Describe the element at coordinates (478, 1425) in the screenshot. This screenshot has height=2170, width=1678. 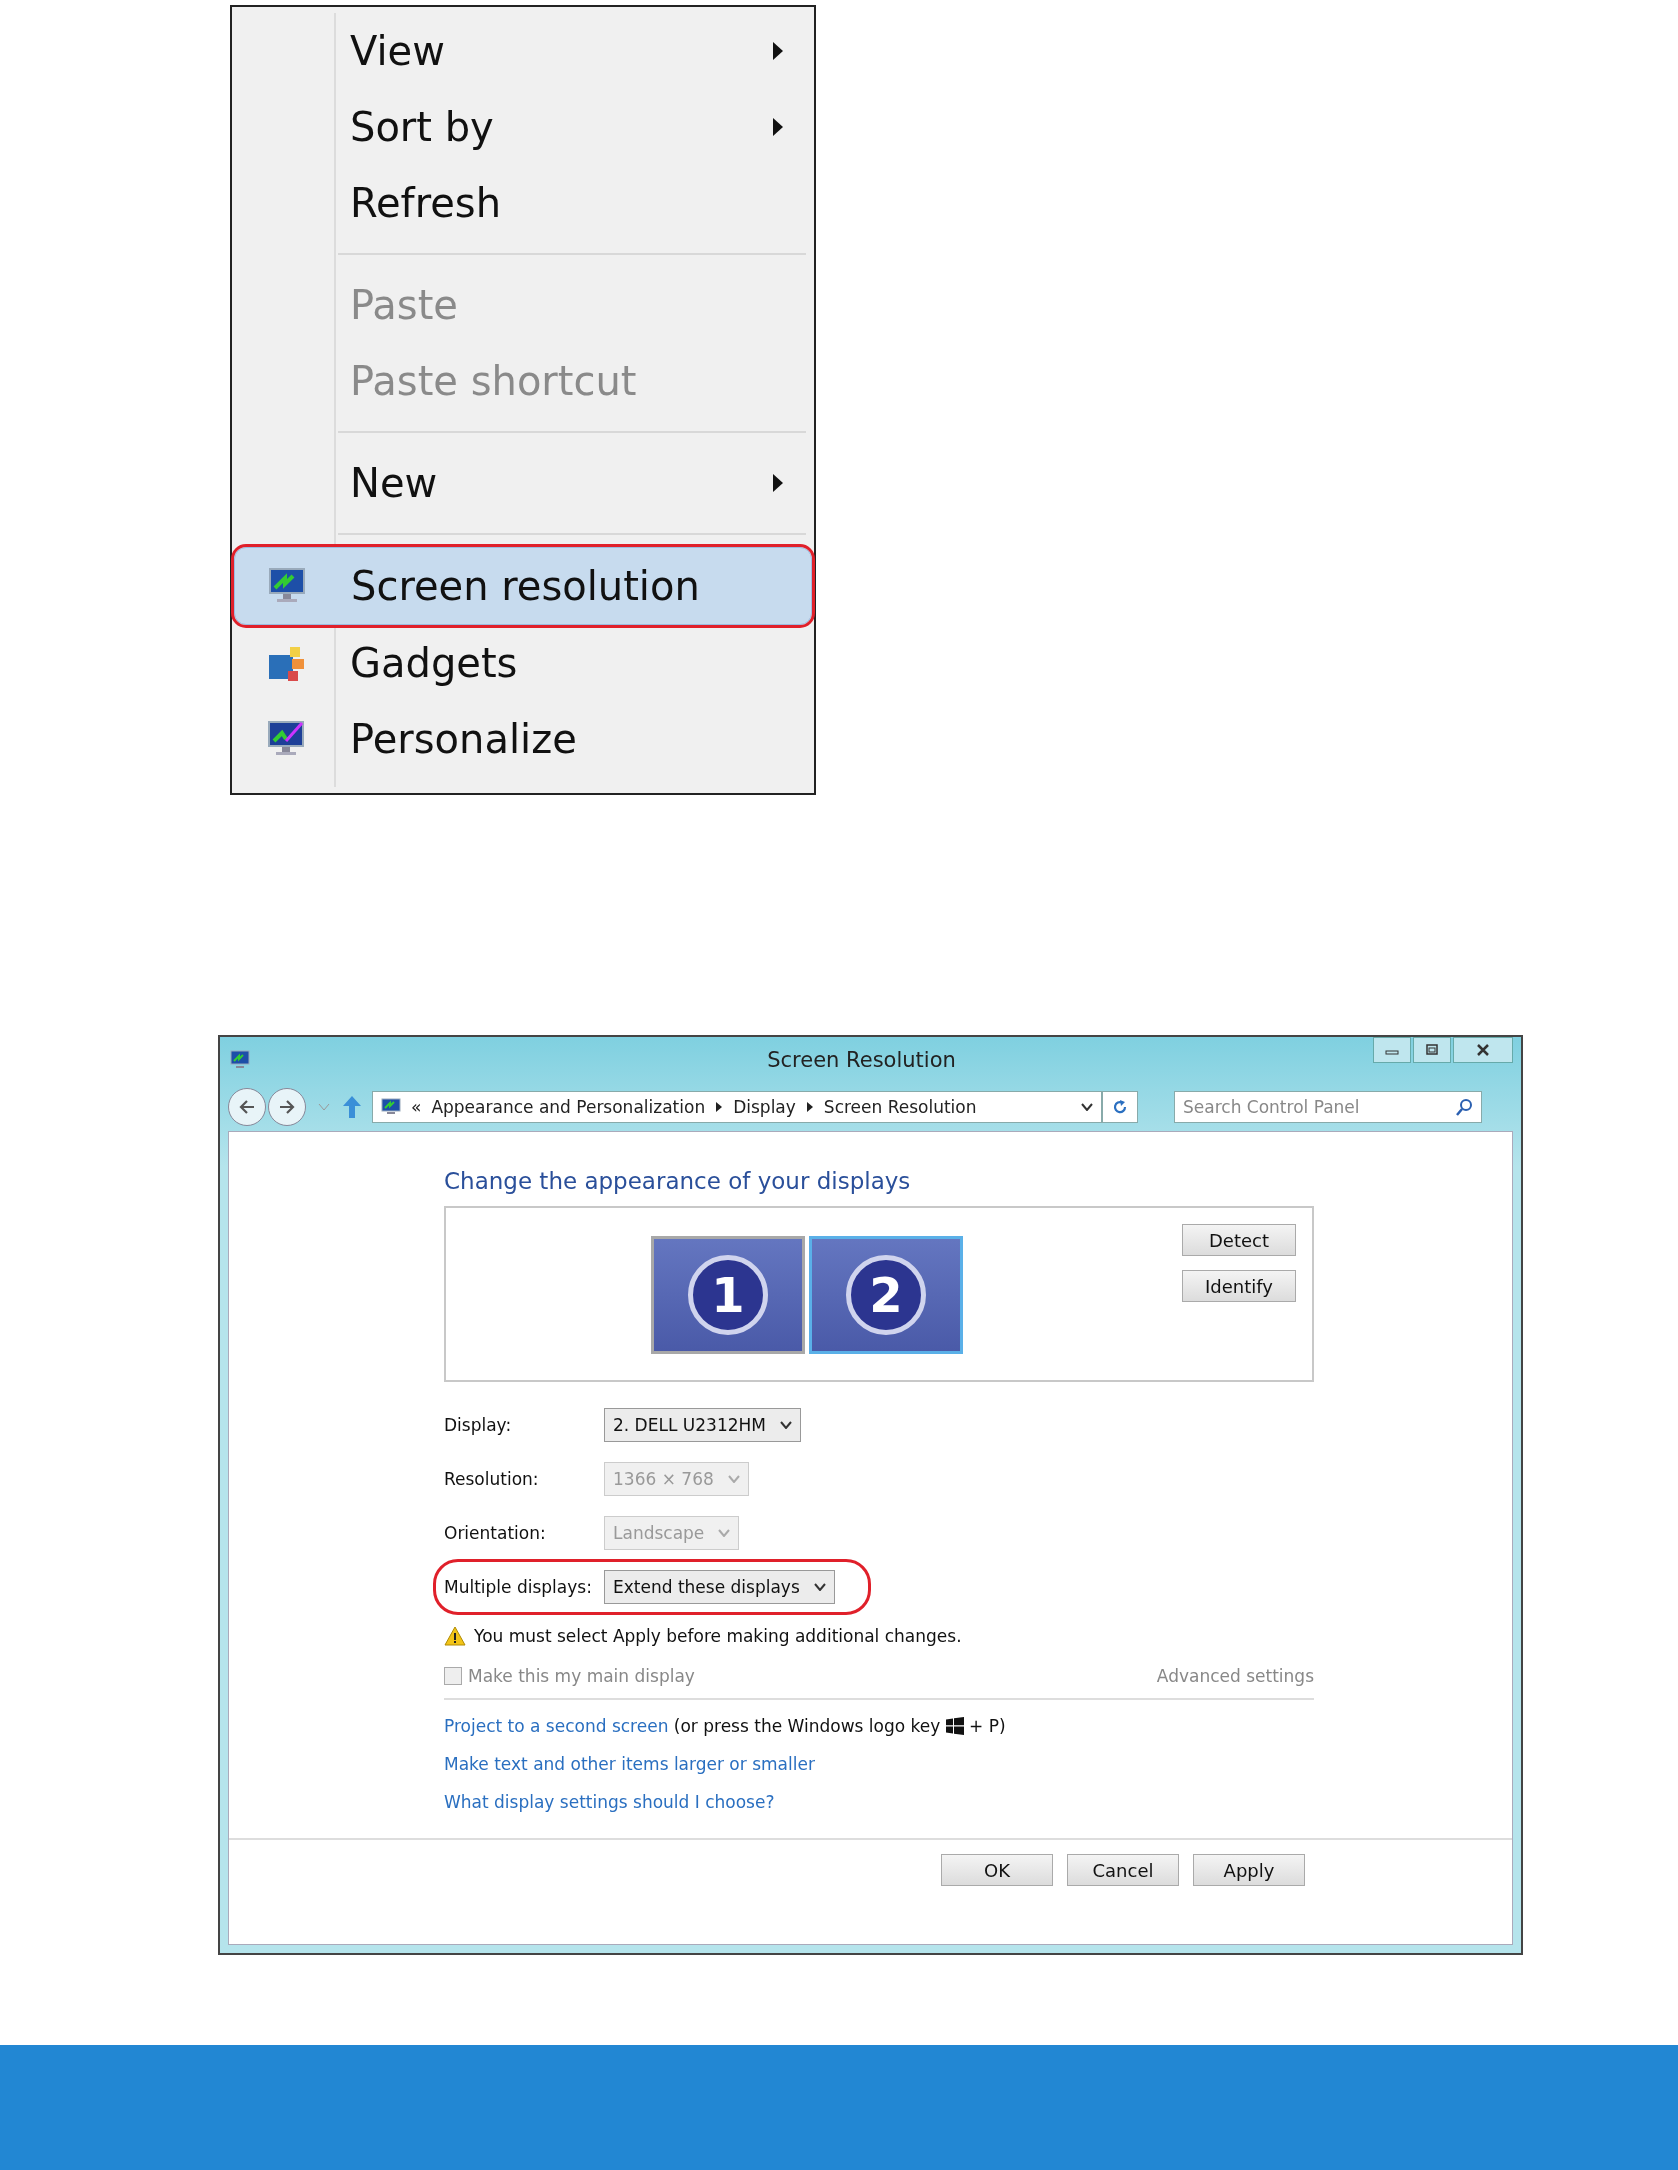
I see `setting-label: Display:` at that location.